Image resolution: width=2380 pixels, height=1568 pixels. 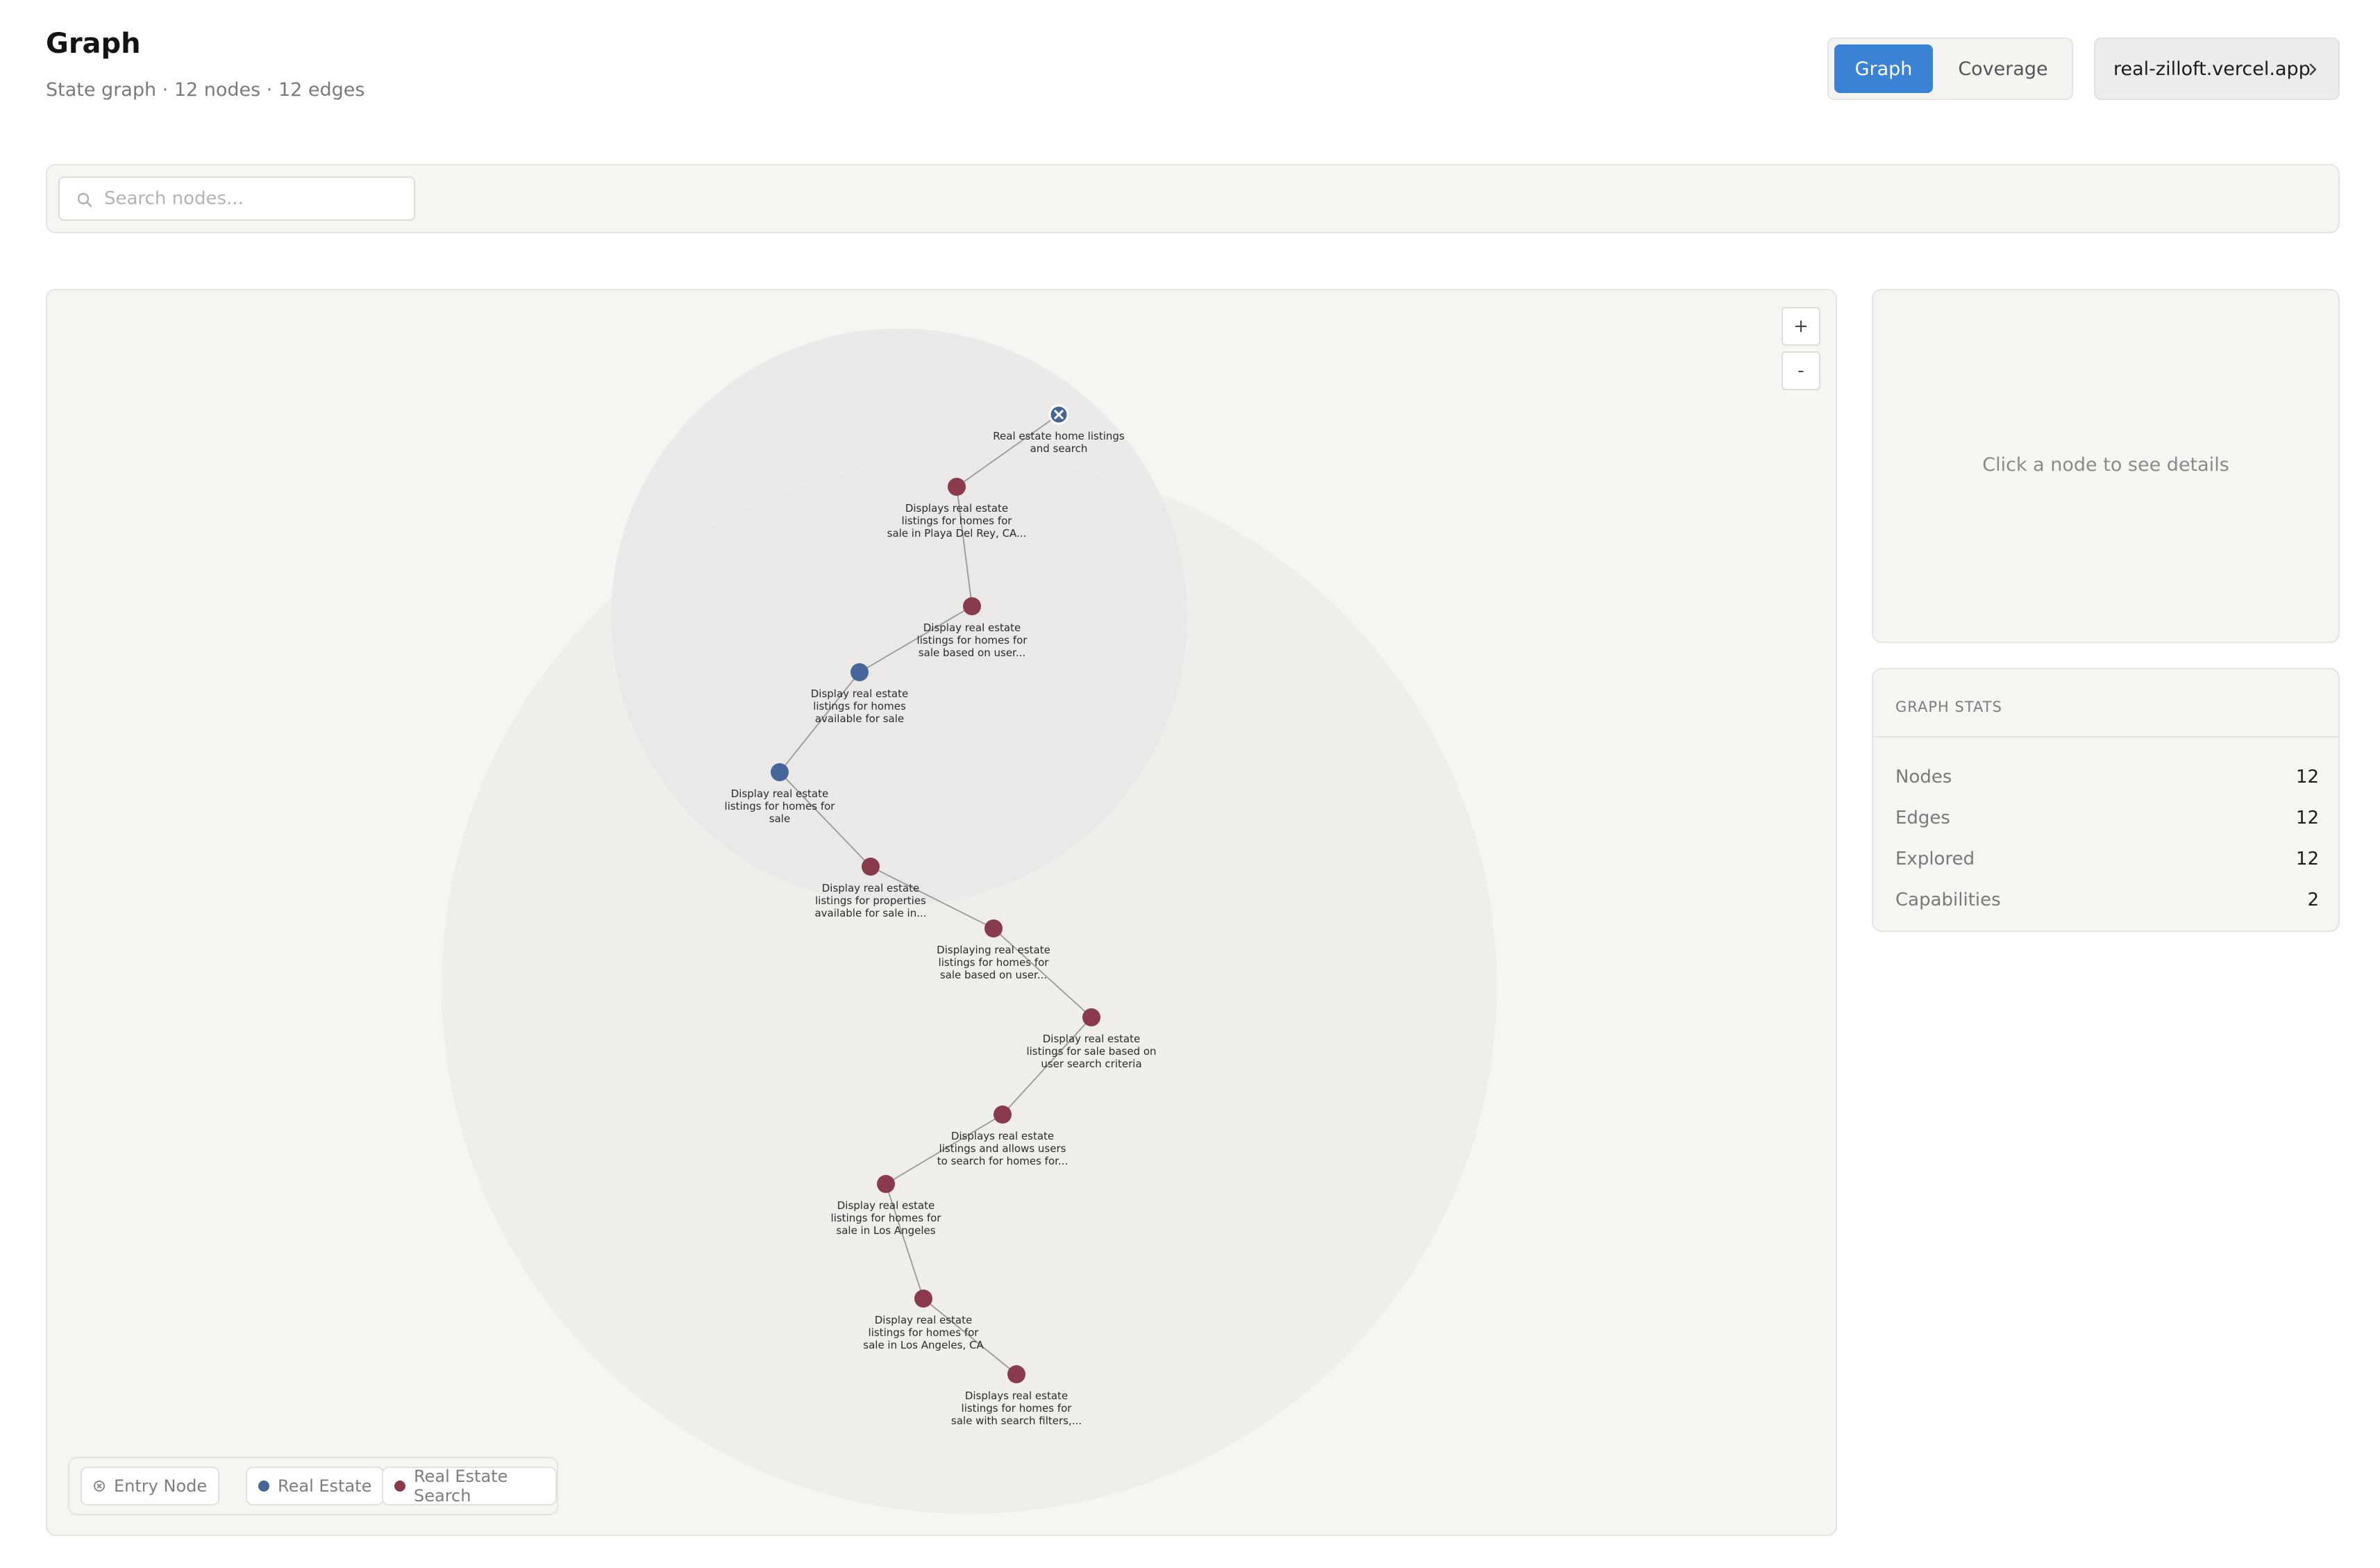 What do you see at coordinates (1059, 436) in the screenshot?
I see `node-label: Real estate home listings` at bounding box center [1059, 436].